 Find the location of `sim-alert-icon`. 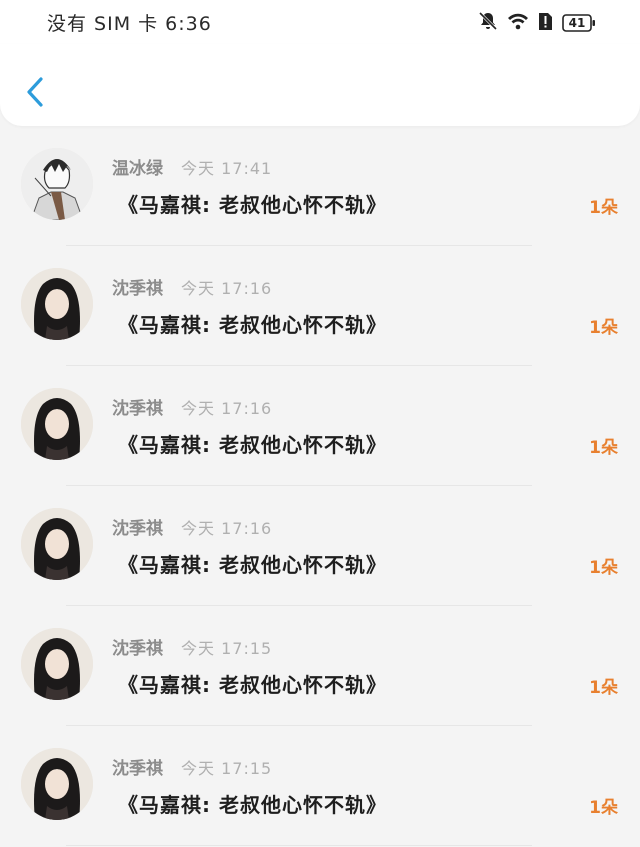

sim-alert-icon is located at coordinates (545, 23).